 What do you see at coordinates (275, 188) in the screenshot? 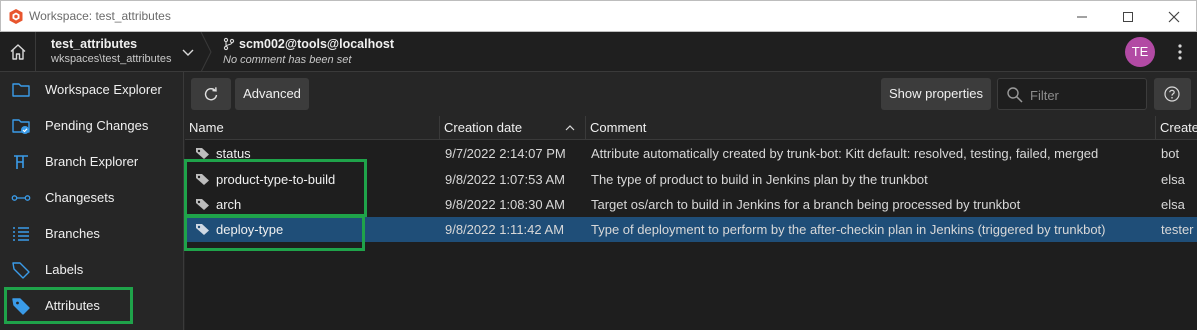
I see `highlight-box-attribute-names` at bounding box center [275, 188].